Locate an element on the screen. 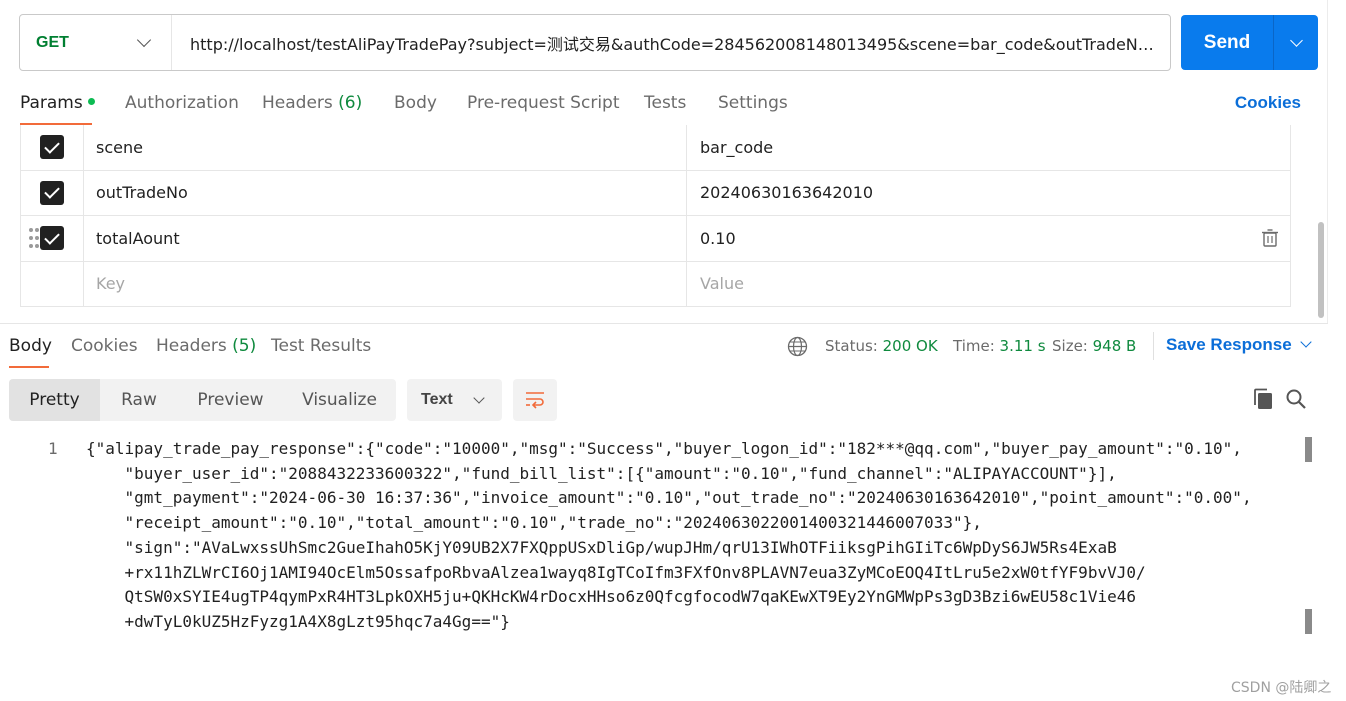 The height and width of the screenshot is (701, 1346). send-options-button is located at coordinates (1296, 42).